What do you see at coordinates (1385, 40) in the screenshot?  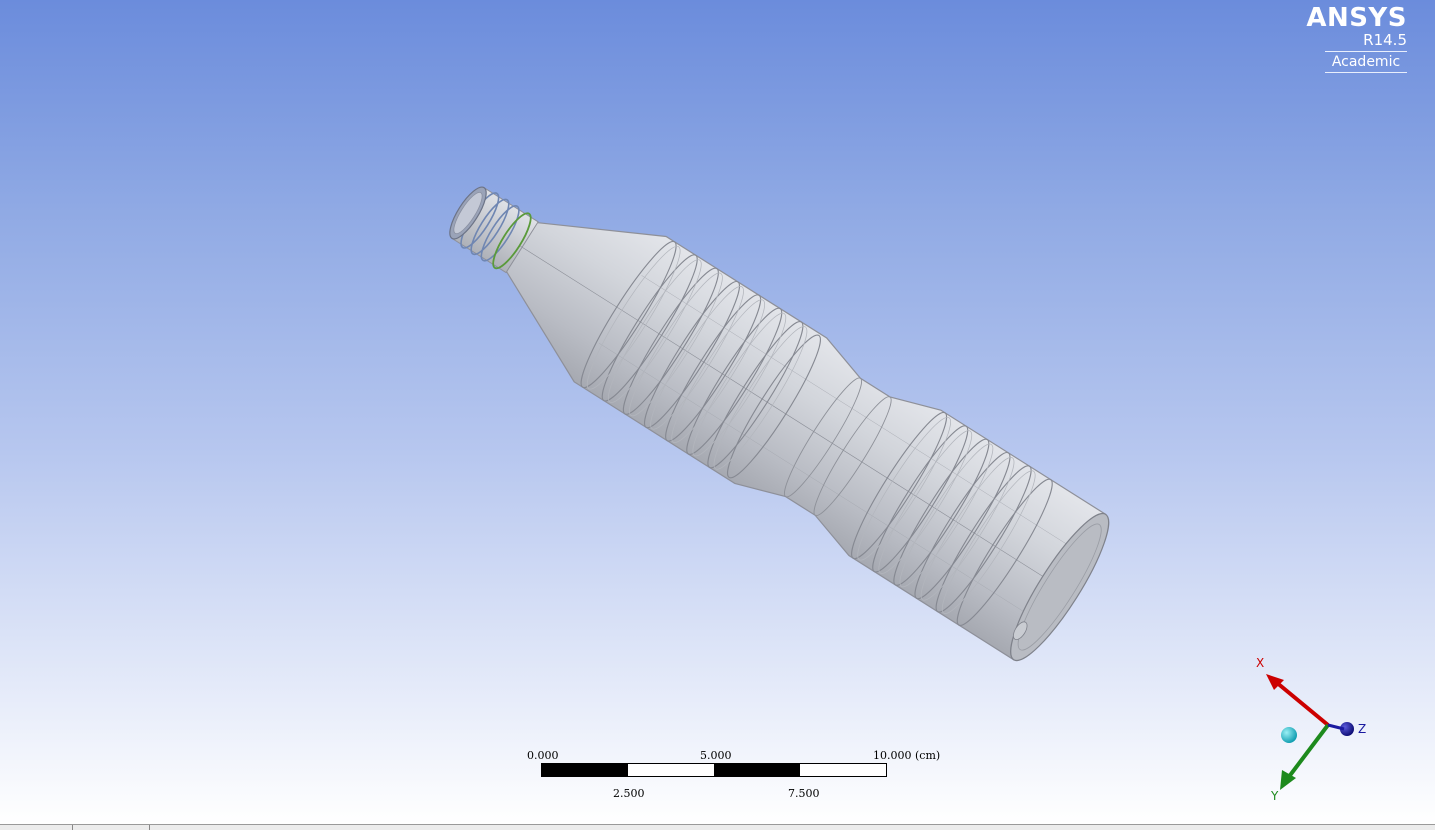 I see `logo-version: R14.5` at bounding box center [1385, 40].